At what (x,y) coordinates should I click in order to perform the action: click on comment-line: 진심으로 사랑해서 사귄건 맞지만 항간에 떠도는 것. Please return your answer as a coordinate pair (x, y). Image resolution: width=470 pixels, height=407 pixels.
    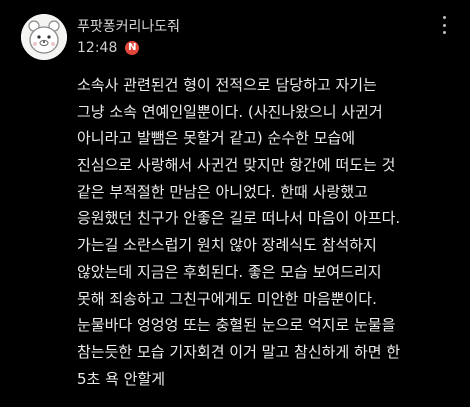
    Looking at the image, I should click on (236, 165).